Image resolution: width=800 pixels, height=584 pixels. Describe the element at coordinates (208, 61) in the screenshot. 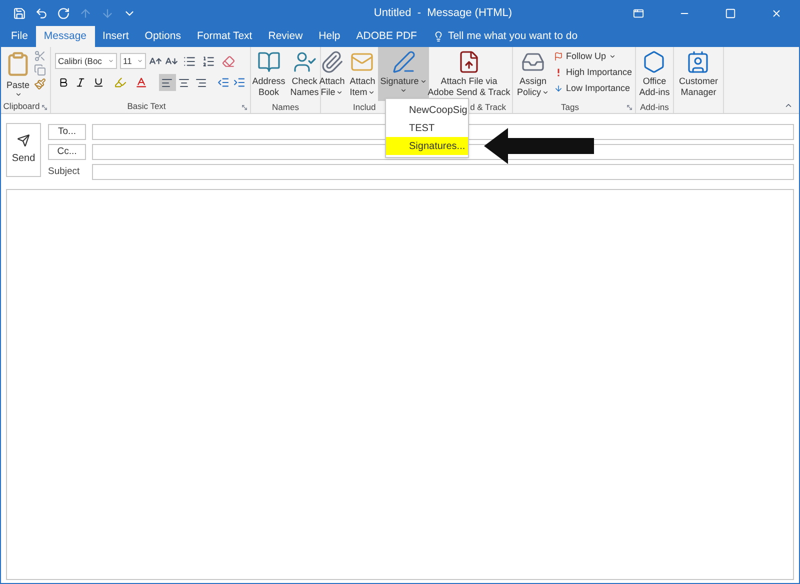

I see `numbering-icon` at that location.